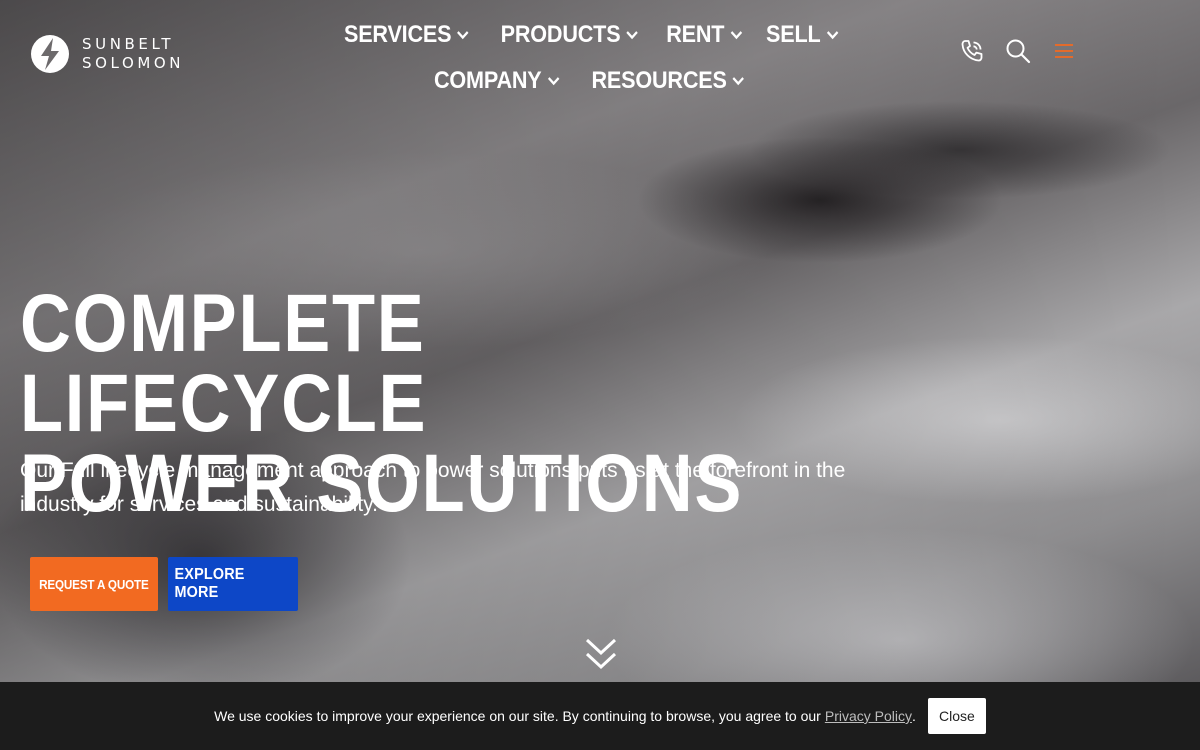 Image resolution: width=1200 pixels, height=750 pixels. What do you see at coordinates (560, 34) in the screenshot?
I see `nav-item-label: PRODUCTS` at bounding box center [560, 34].